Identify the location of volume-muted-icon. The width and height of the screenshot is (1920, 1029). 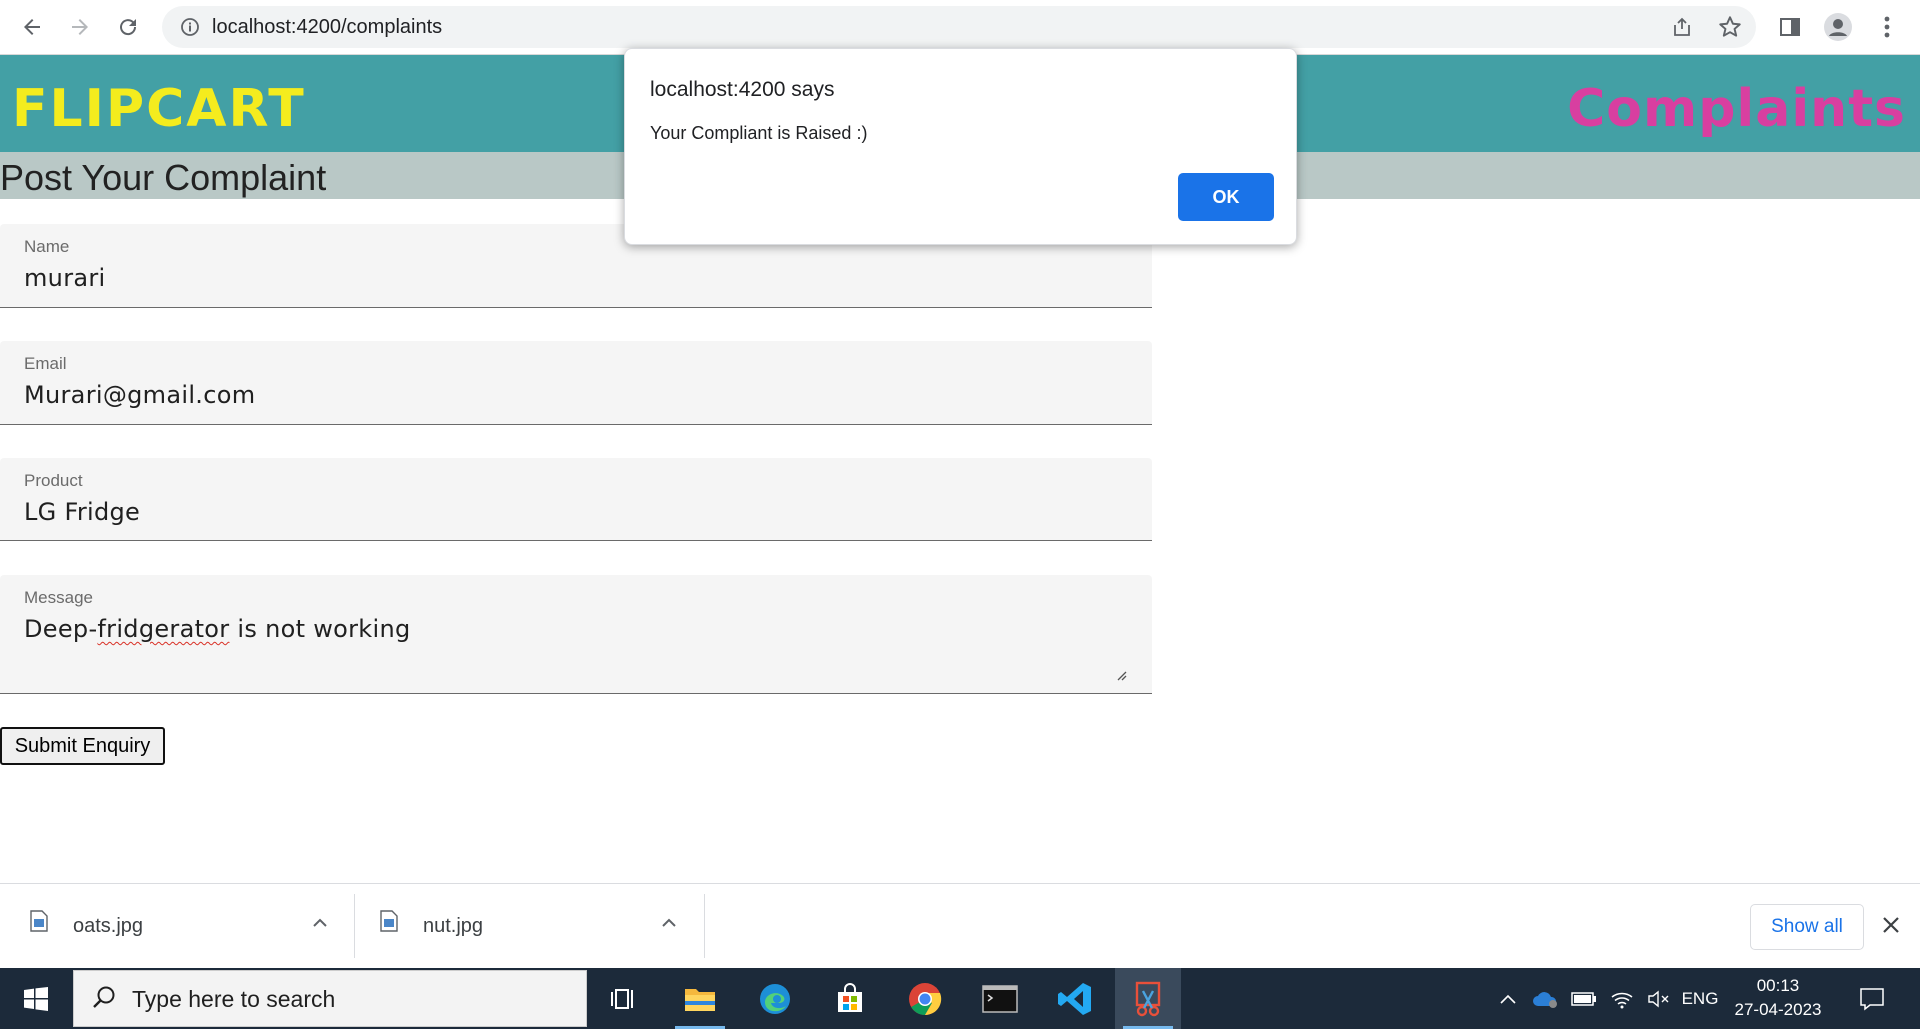
(1658, 998).